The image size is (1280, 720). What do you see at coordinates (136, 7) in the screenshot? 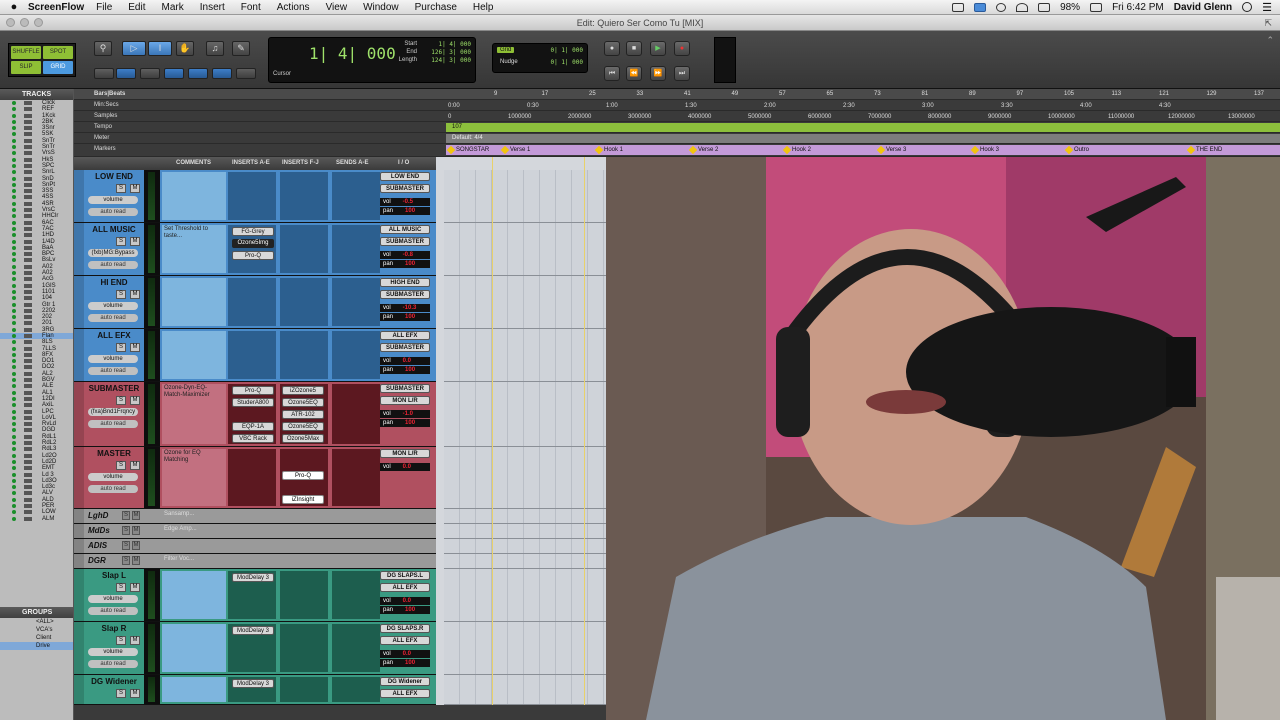
I see `menu-edit: Edit` at bounding box center [136, 7].